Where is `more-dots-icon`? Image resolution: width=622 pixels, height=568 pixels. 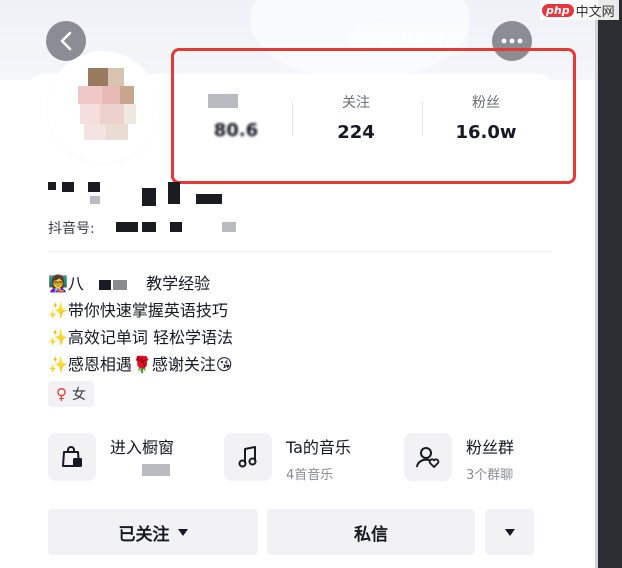 more-dots-icon is located at coordinates (512, 41).